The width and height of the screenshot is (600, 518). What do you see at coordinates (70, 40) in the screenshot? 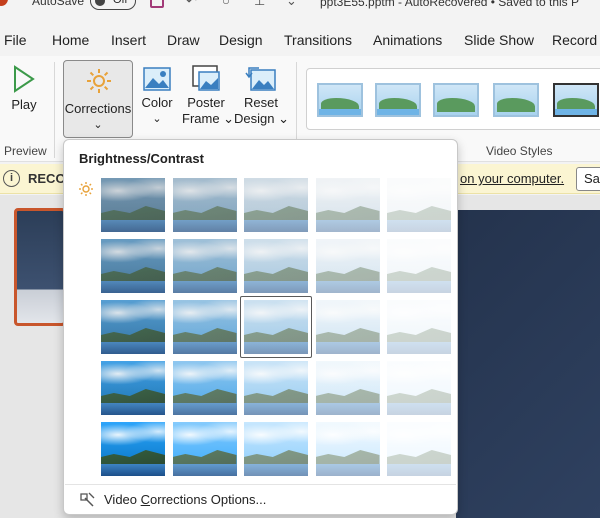
I see `tab-home: Home` at bounding box center [70, 40].